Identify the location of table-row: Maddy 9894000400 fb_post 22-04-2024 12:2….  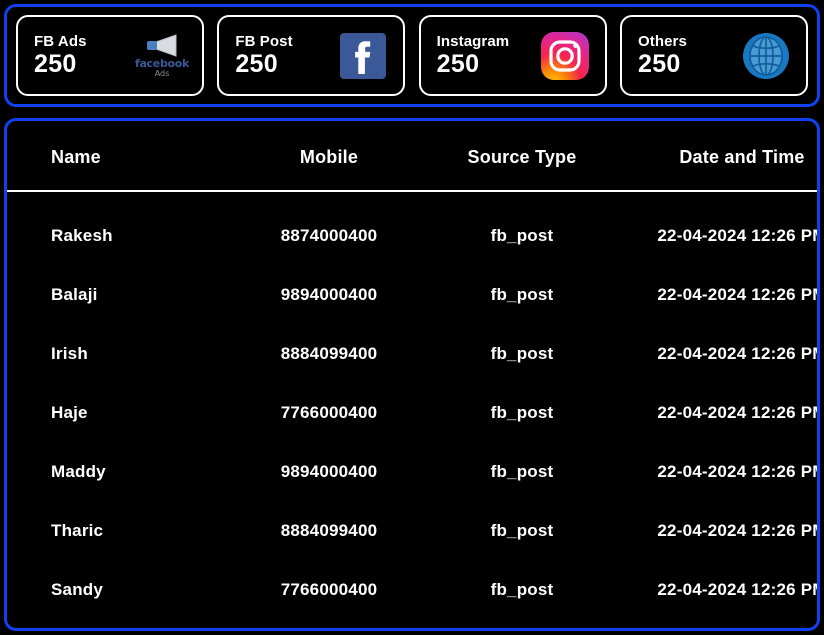
(413, 471).